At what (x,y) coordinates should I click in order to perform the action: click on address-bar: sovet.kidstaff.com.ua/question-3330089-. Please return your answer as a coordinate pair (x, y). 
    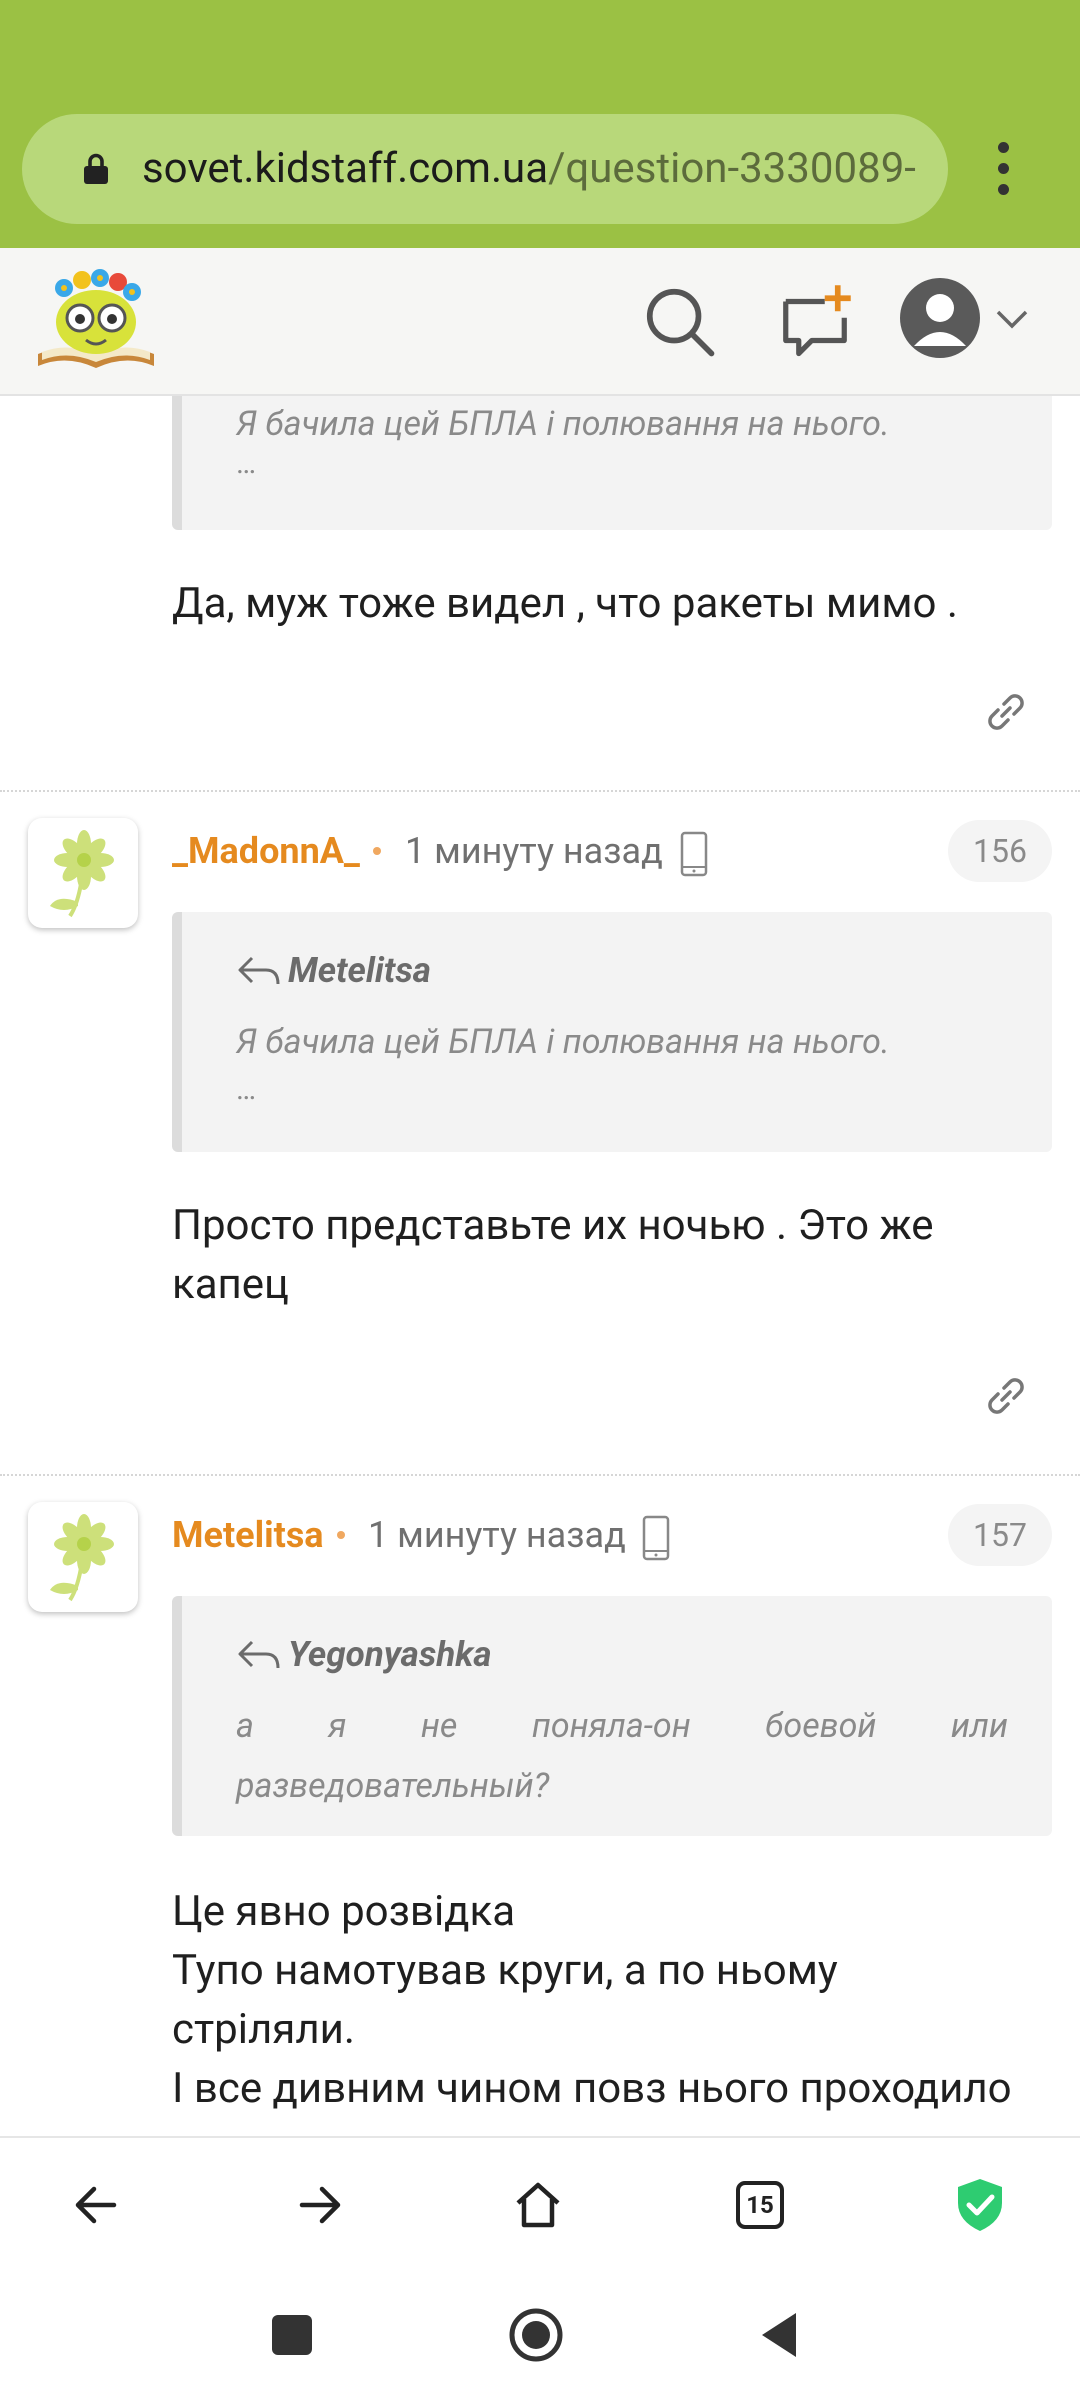
    Looking at the image, I should click on (485, 169).